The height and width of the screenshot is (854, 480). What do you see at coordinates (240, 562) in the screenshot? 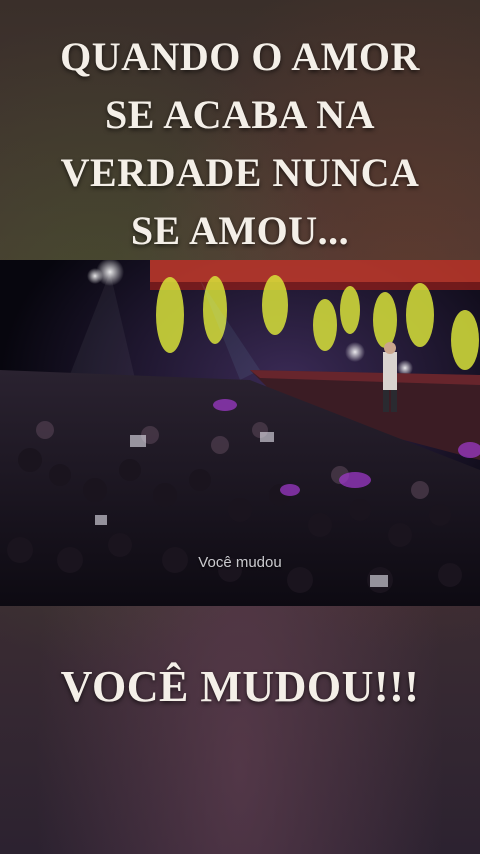
I see `video-subtitle: Você mudou` at bounding box center [240, 562].